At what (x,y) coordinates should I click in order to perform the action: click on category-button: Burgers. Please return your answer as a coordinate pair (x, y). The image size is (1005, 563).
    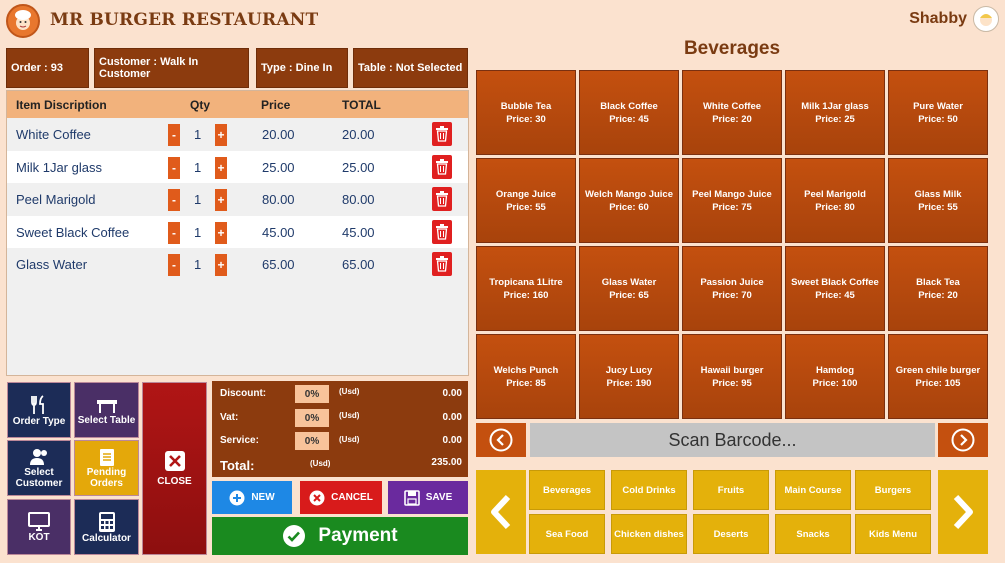
    Looking at the image, I should click on (893, 490).